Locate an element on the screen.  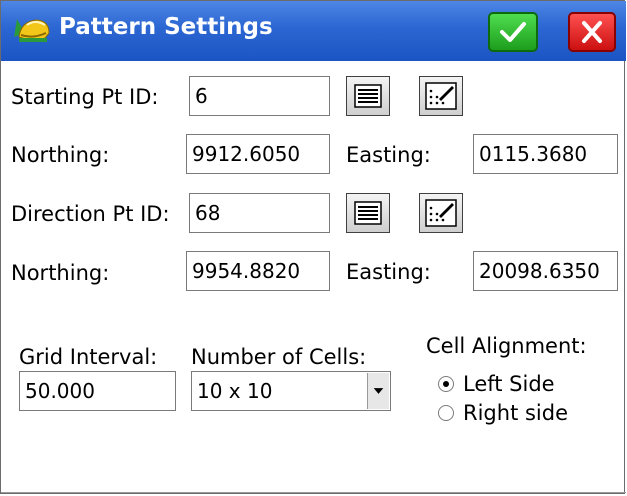
grid-interval-label: Grid Interval: is located at coordinates (88, 357).